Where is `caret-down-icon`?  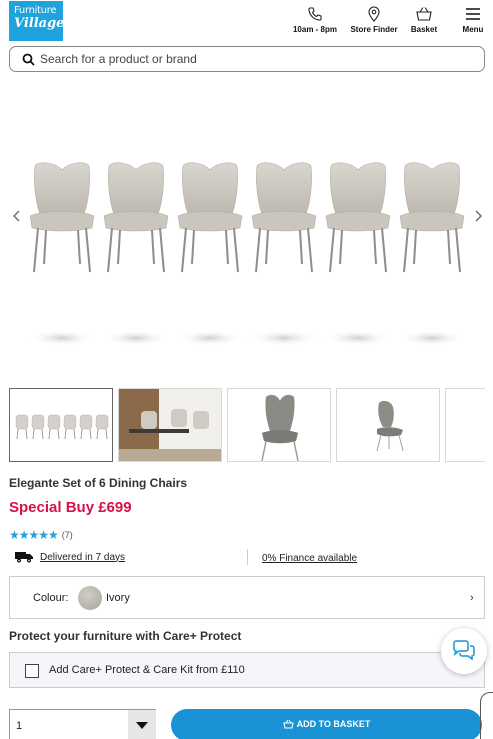 caret-down-icon is located at coordinates (142, 725).